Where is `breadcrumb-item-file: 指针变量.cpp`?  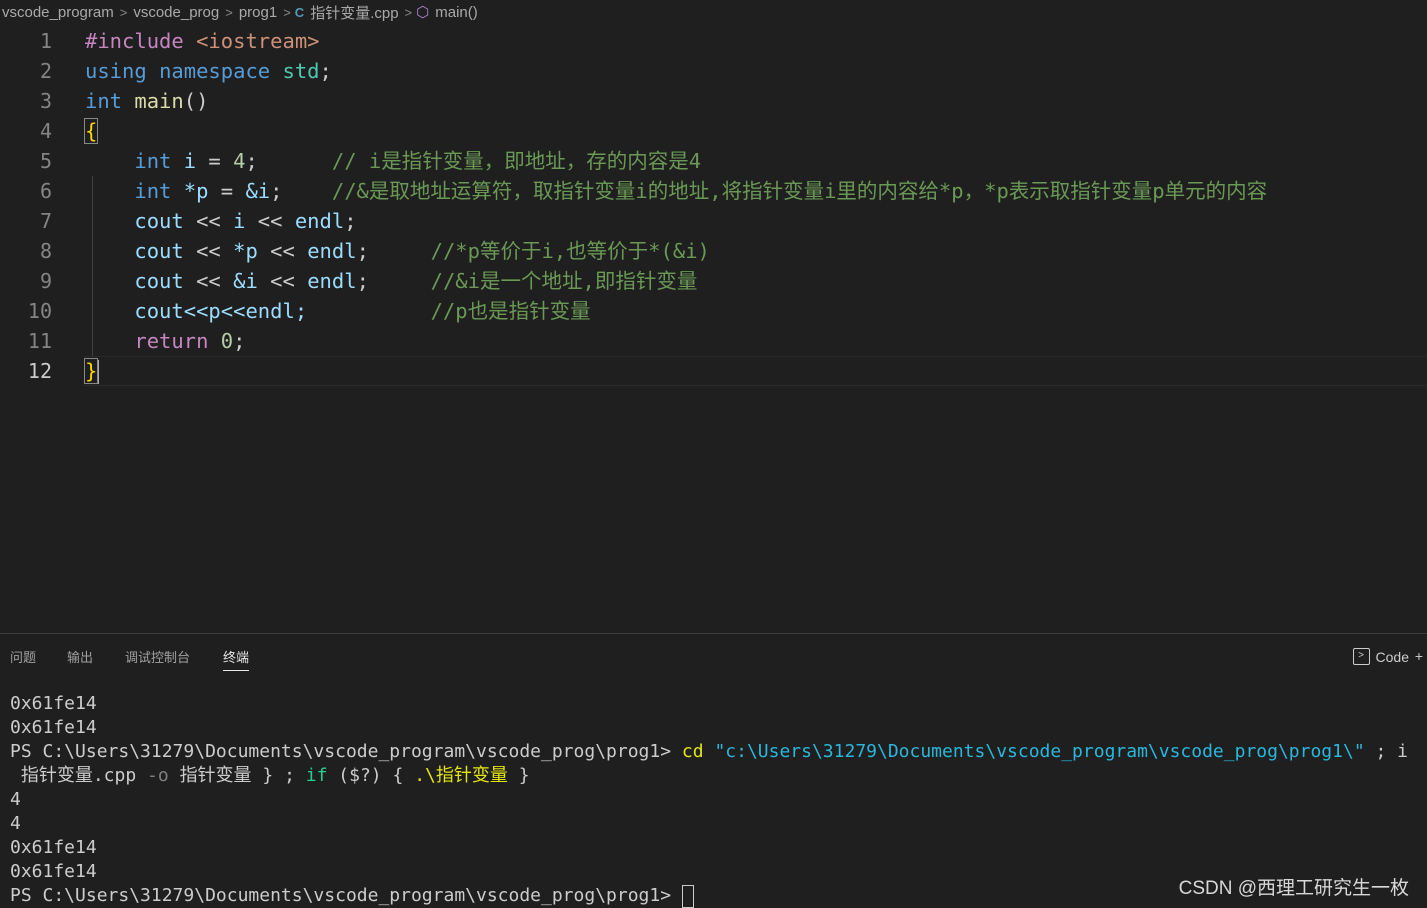
breadcrumb-item-file: 指针变量.cpp is located at coordinates (354, 12).